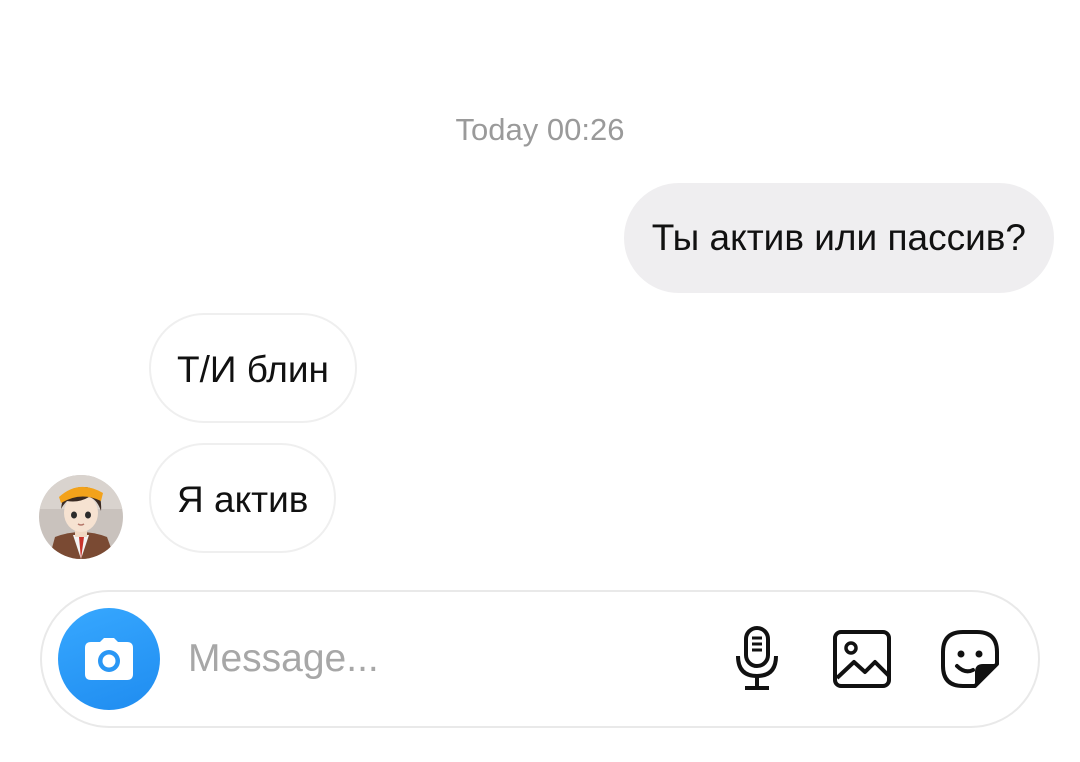 This screenshot has width=1080, height=762. I want to click on camera-icon, so click(109, 659).